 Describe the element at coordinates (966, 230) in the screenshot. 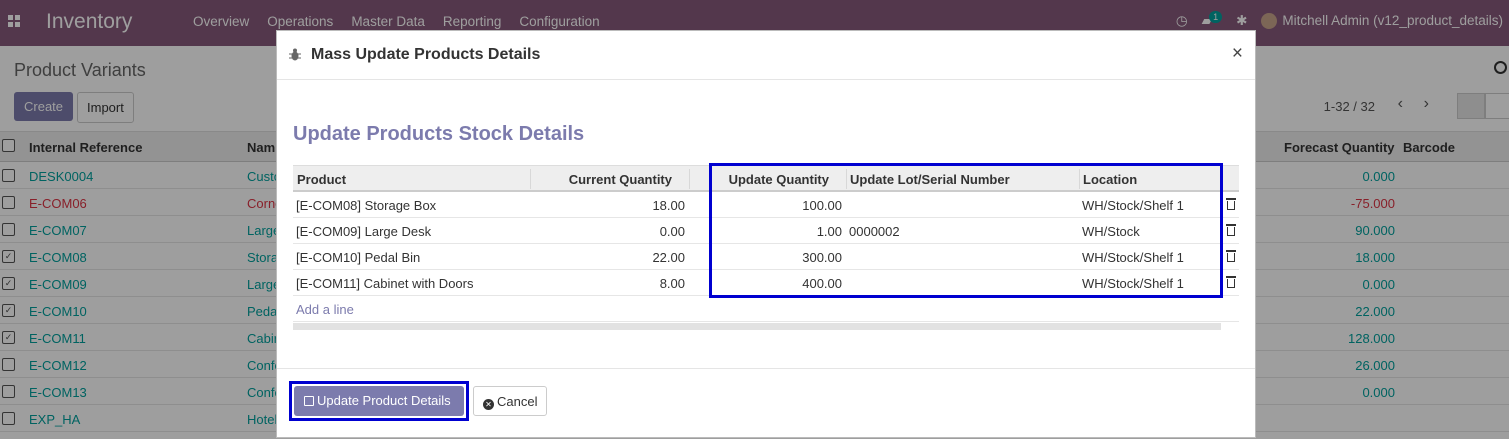

I see `highlight-update-columns` at that location.